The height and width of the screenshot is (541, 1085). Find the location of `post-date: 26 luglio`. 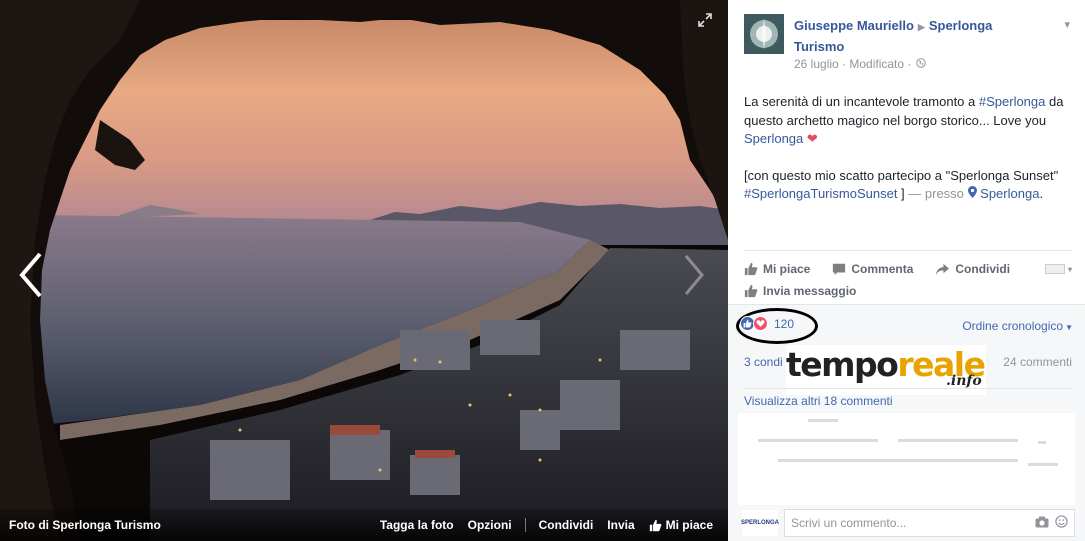

post-date: 26 luglio is located at coordinates (816, 64).